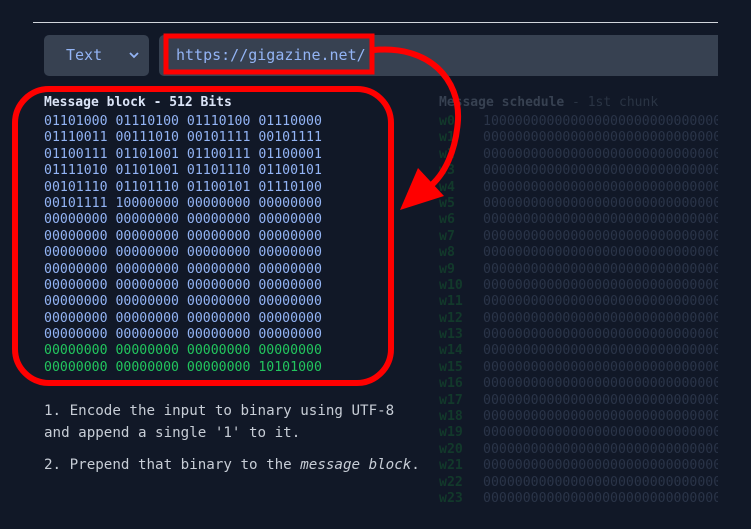  I want to click on schedule-row: w0 10000000000000000000000000000000, so click(578, 122).